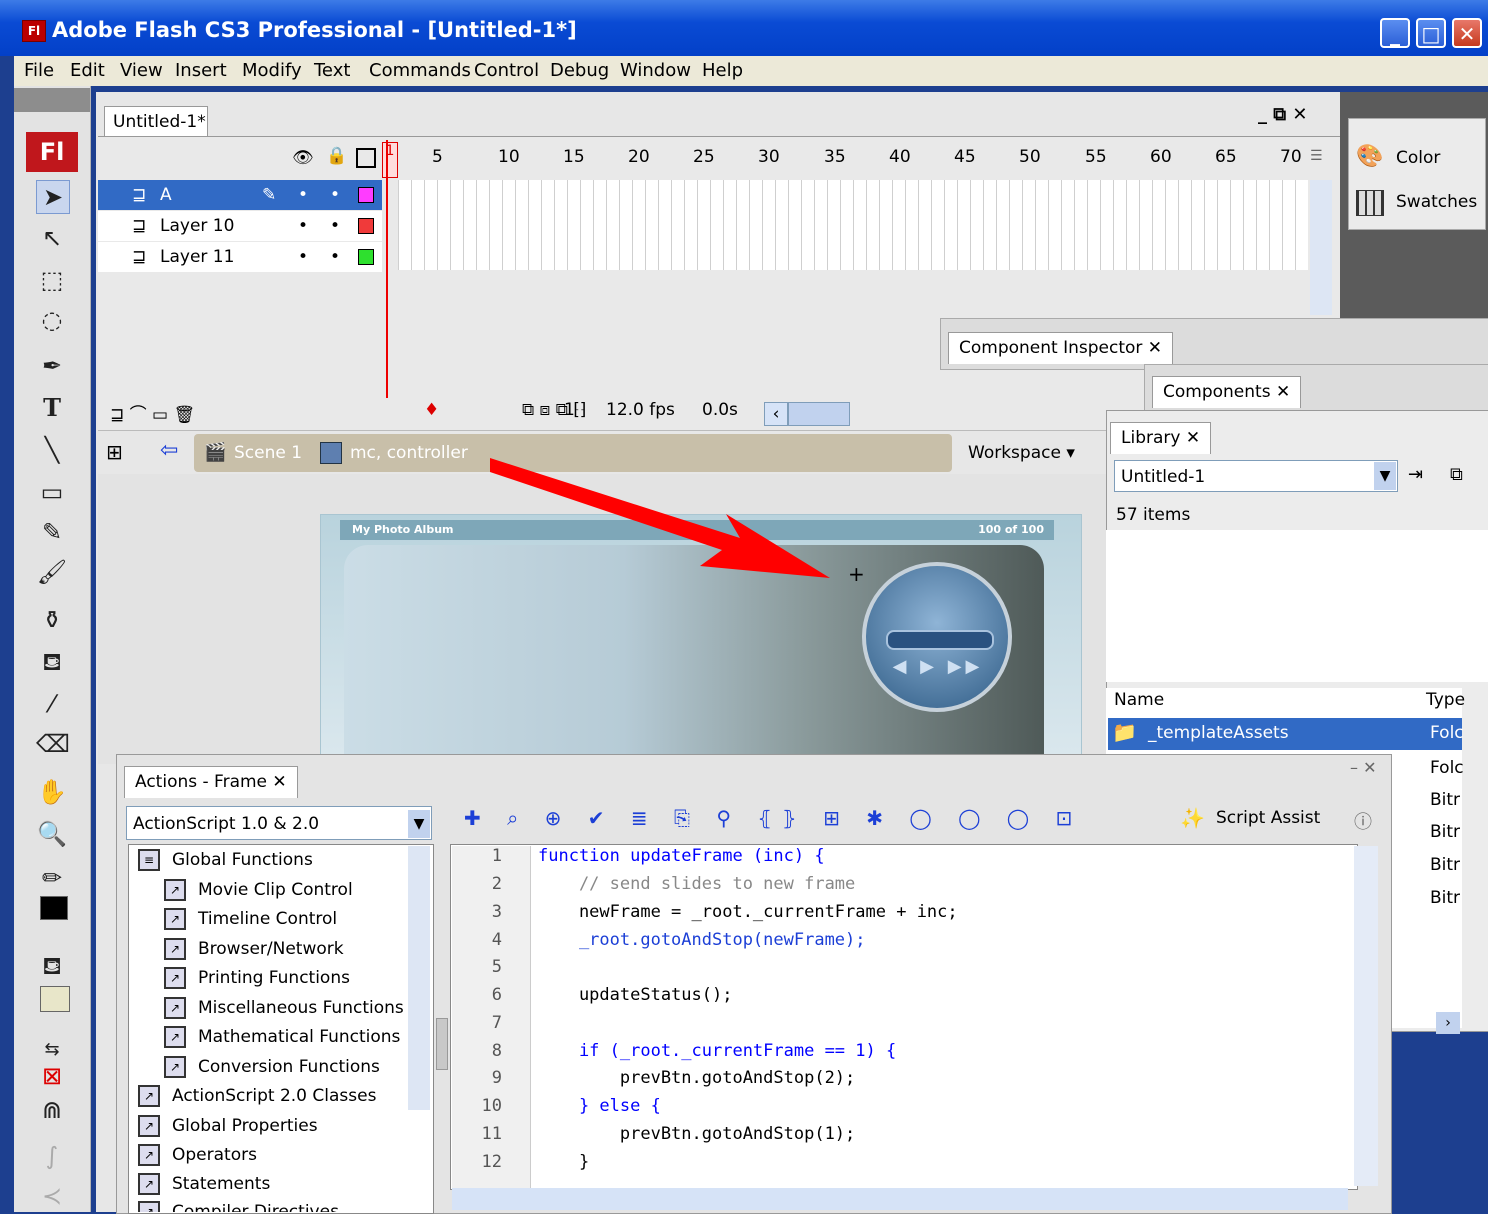 The width and height of the screenshot is (1488, 1214). What do you see at coordinates (53, 197) in the screenshot?
I see `selection-tool-icon: ➤` at bounding box center [53, 197].